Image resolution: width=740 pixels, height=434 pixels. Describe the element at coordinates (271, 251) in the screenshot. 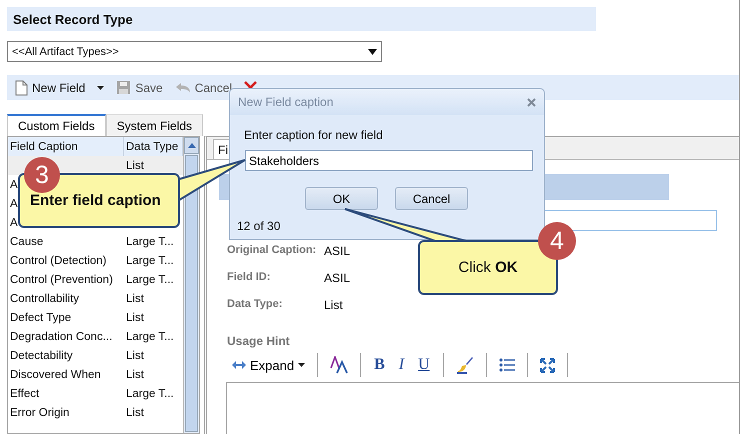

I see `property-label: Original Caption:` at that location.